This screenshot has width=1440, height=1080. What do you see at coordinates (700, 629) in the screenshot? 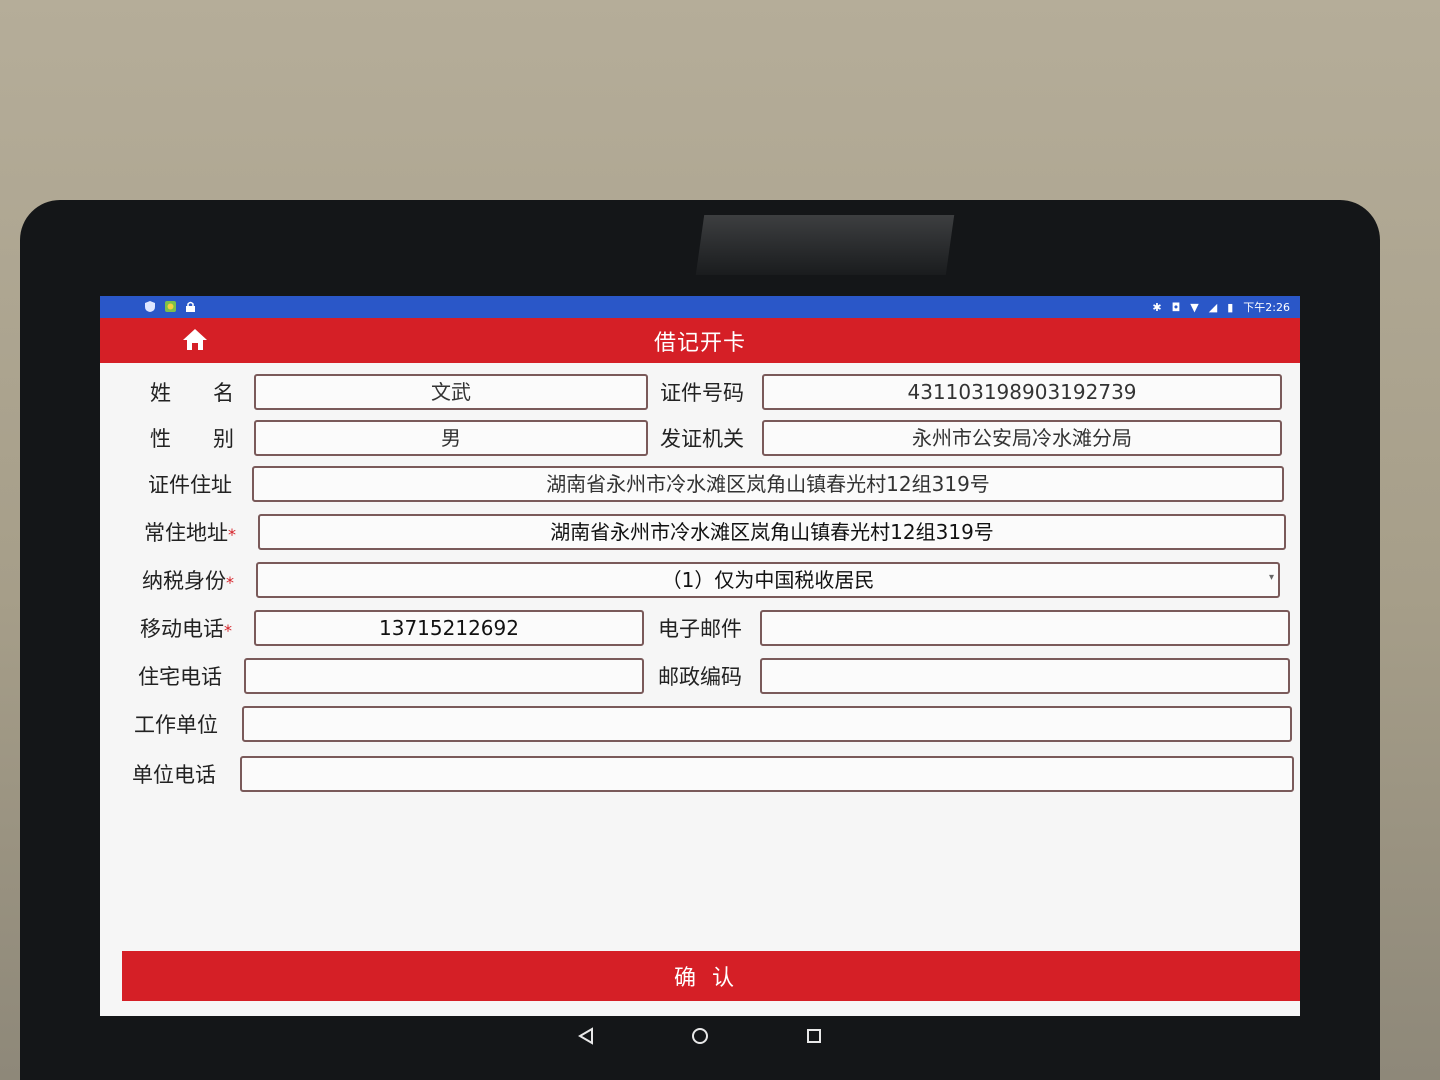
I see `email-label: 电子邮件` at bounding box center [700, 629].